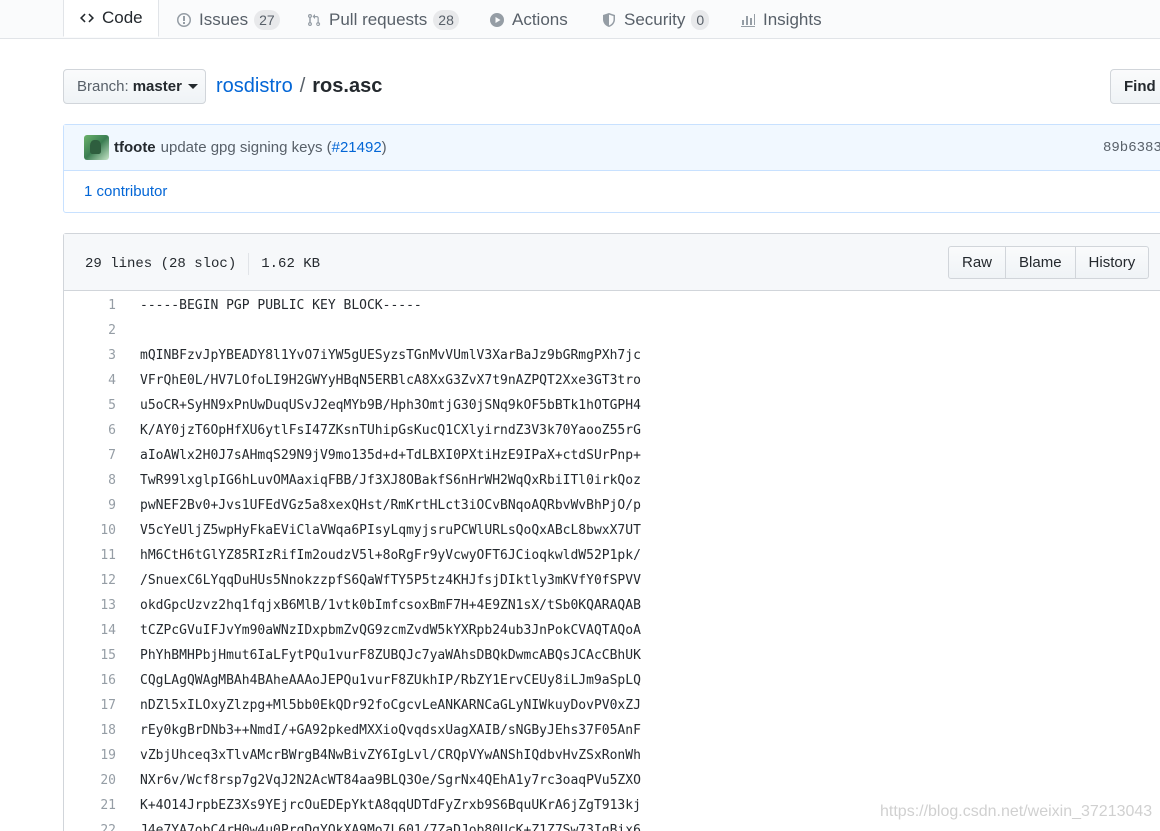 Image resolution: width=1160 pixels, height=831 pixels. Describe the element at coordinates (90, 655) in the screenshot. I see `line-number: 15` at that location.